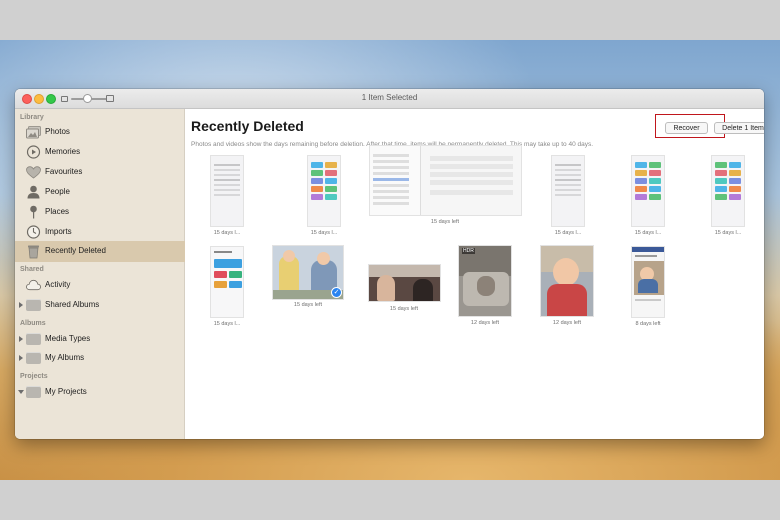 The image size is (780, 520). Describe the element at coordinates (390, 20) in the screenshot. I see `top-letterbox` at that location.